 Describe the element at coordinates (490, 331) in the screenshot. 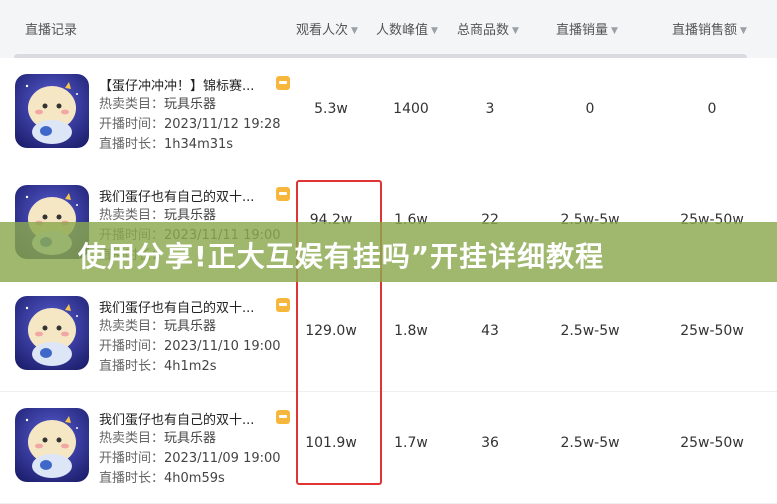

I see `products-value: 43` at that location.